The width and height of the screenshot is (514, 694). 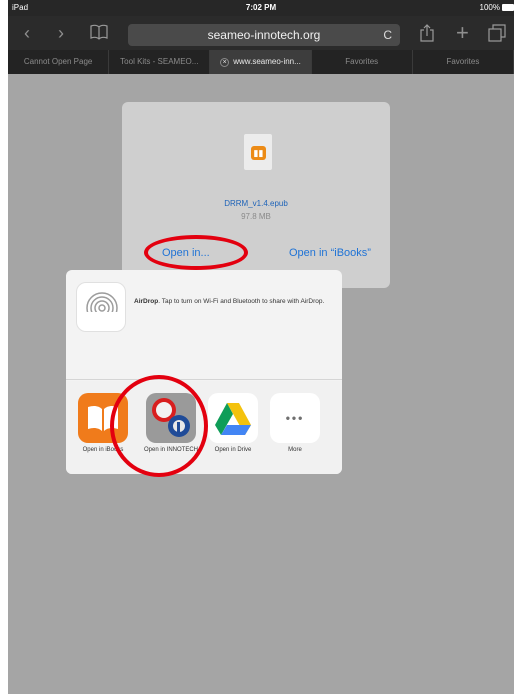 What do you see at coordinates (427, 35) in the screenshot?
I see `share-icon` at bounding box center [427, 35].